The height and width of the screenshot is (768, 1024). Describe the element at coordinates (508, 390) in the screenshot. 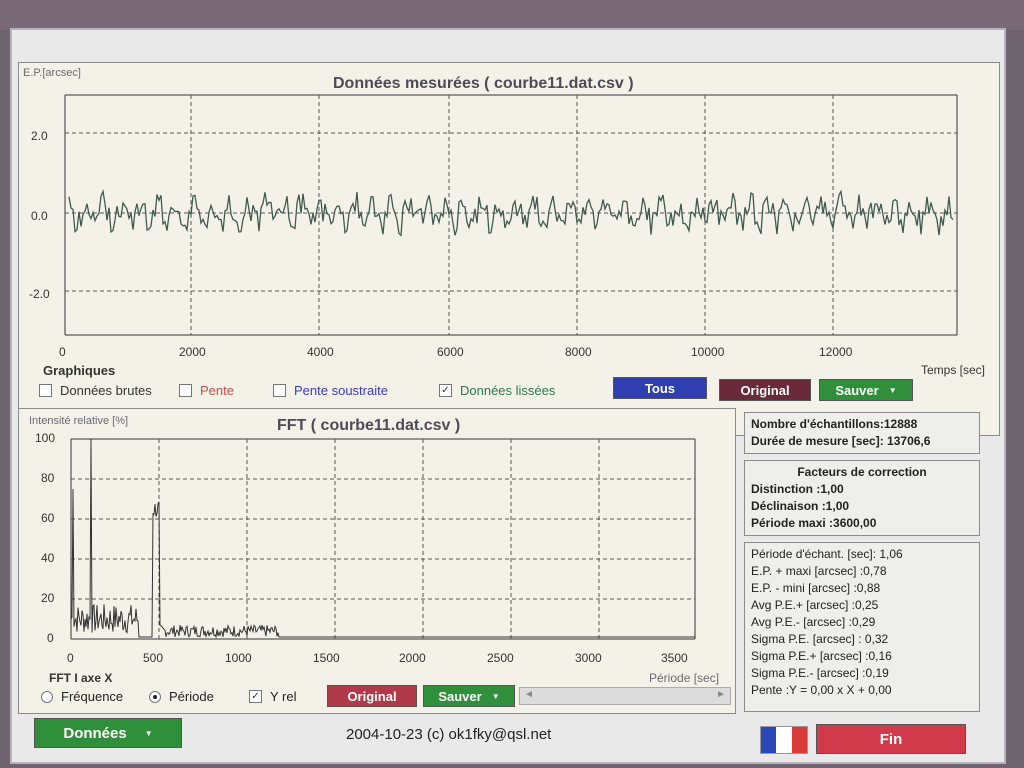

I see `checkbox-label: Données lissées` at that location.